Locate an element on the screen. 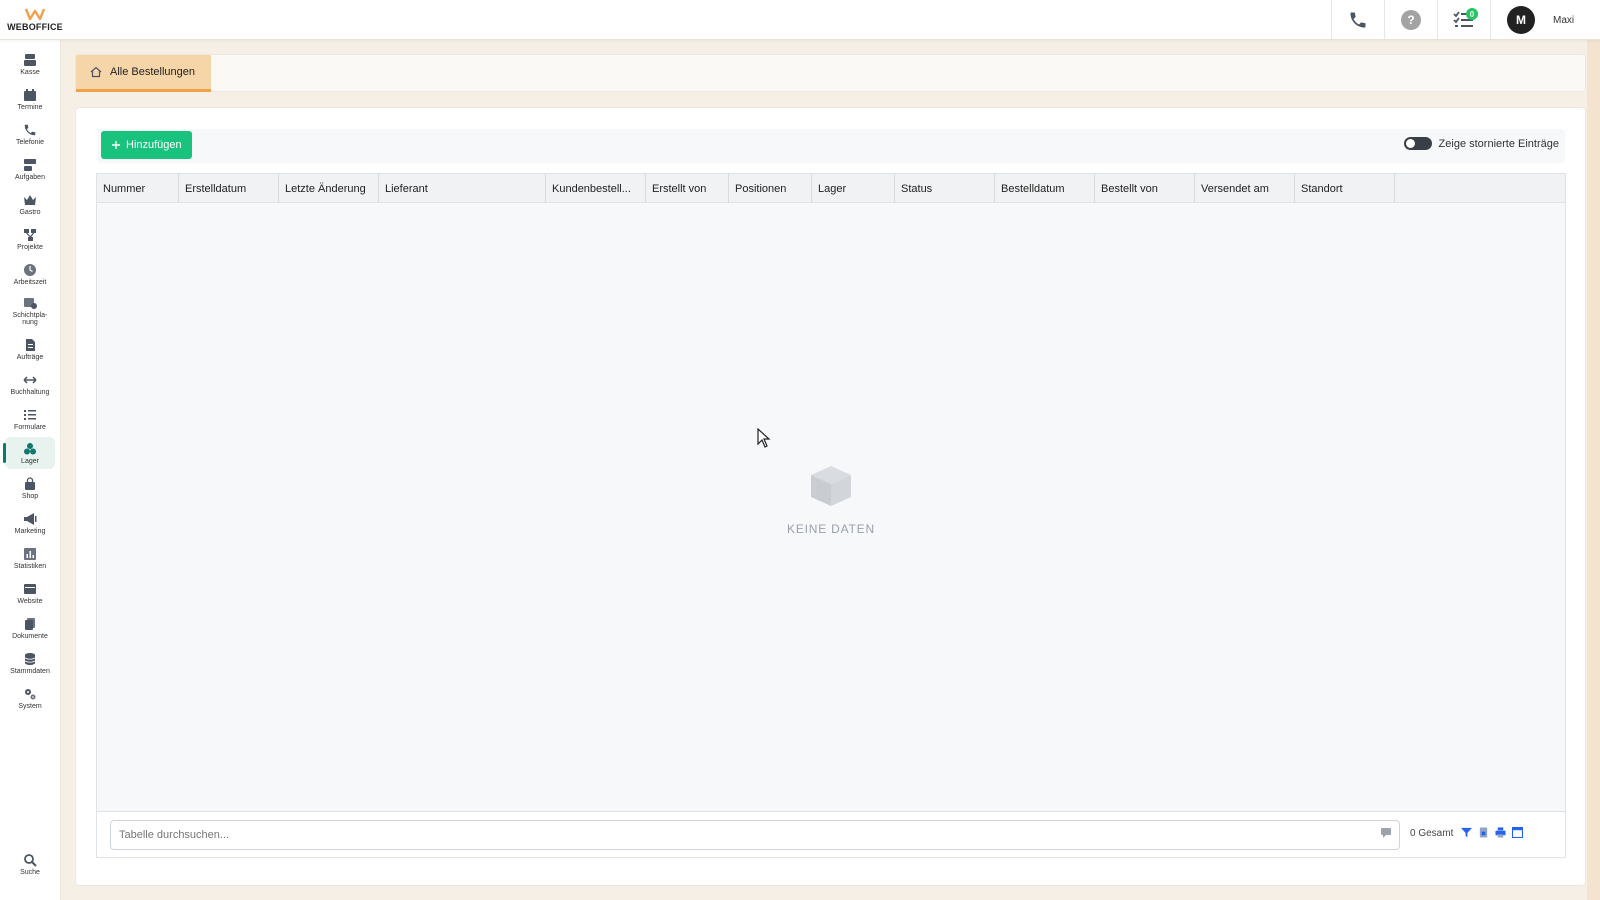  phone-icon is located at coordinates (1358, 20).